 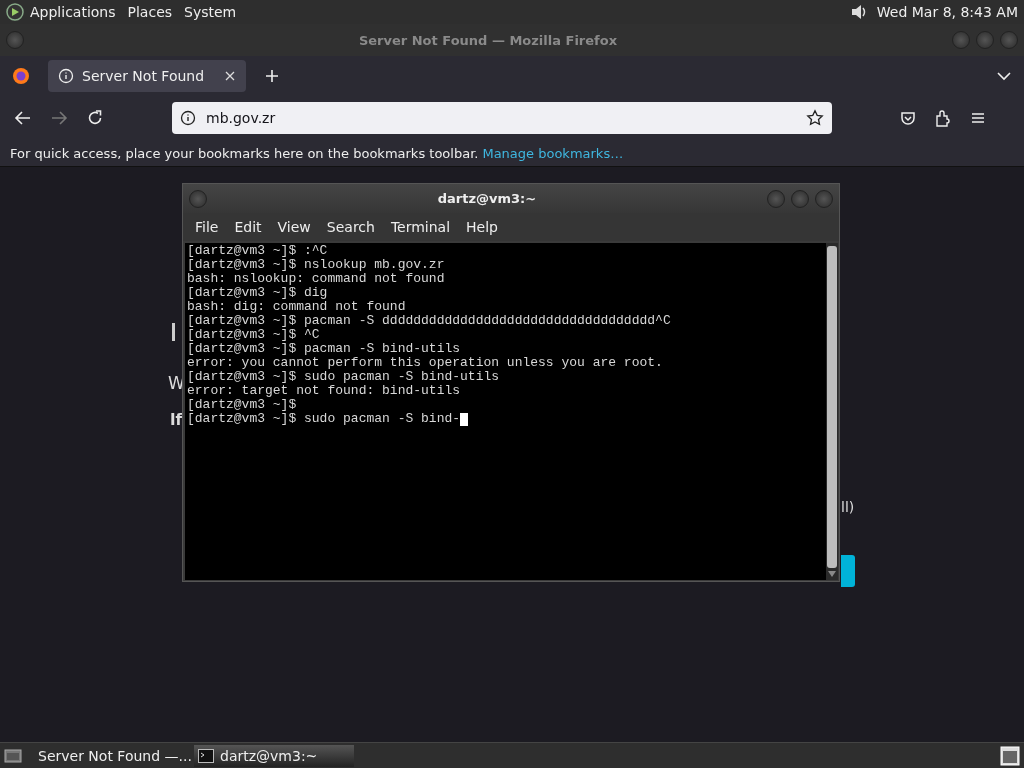 I want to click on browser-tab: Server Not Found, so click(x=147, y=76).